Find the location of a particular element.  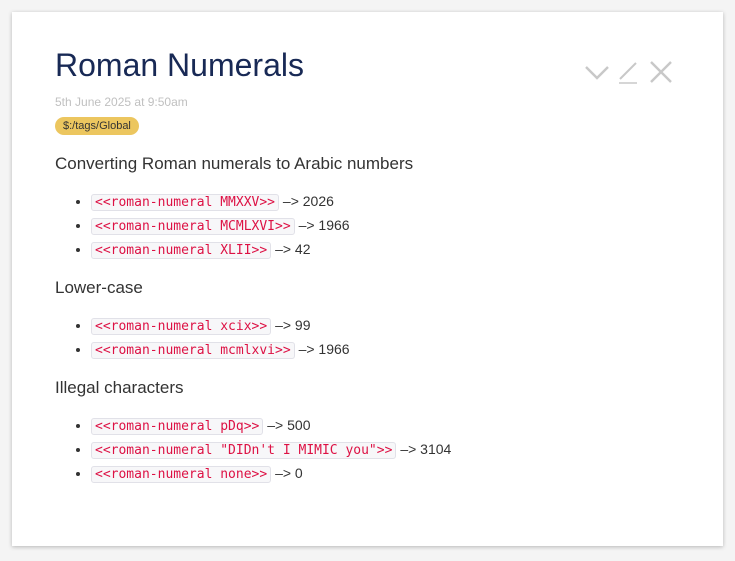

edit-button is located at coordinates (629, 72).